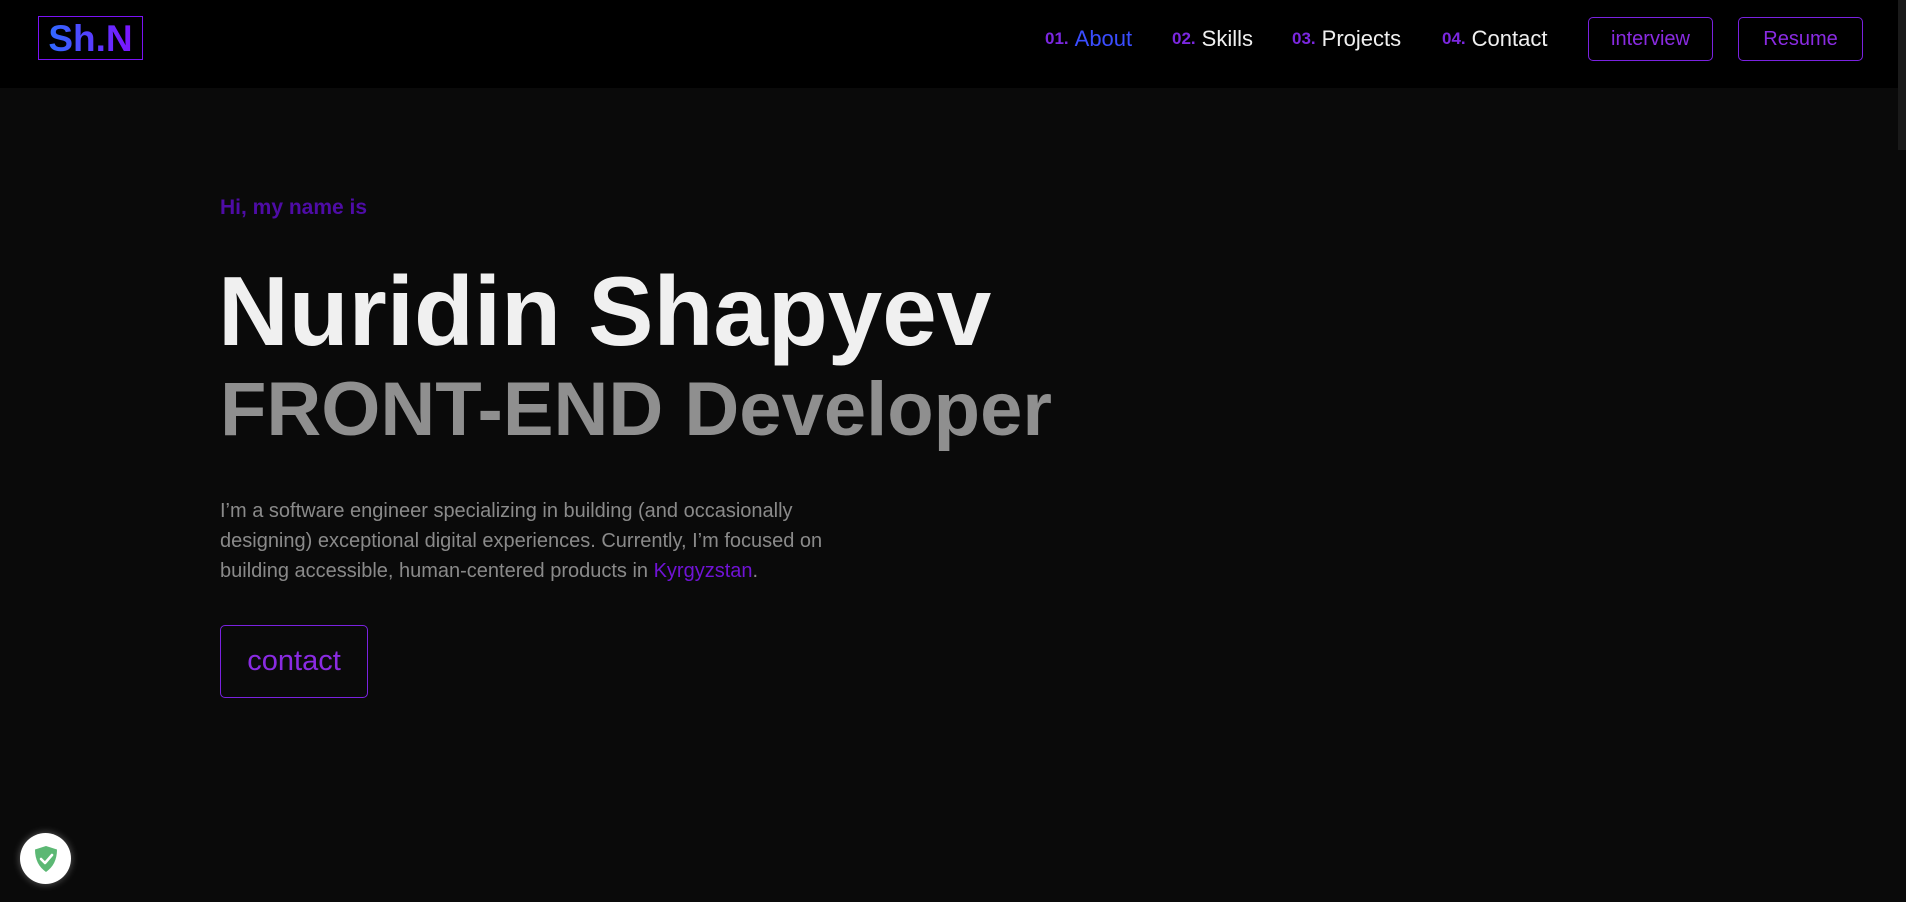  I want to click on logo-text: Sh.N, so click(90, 38).